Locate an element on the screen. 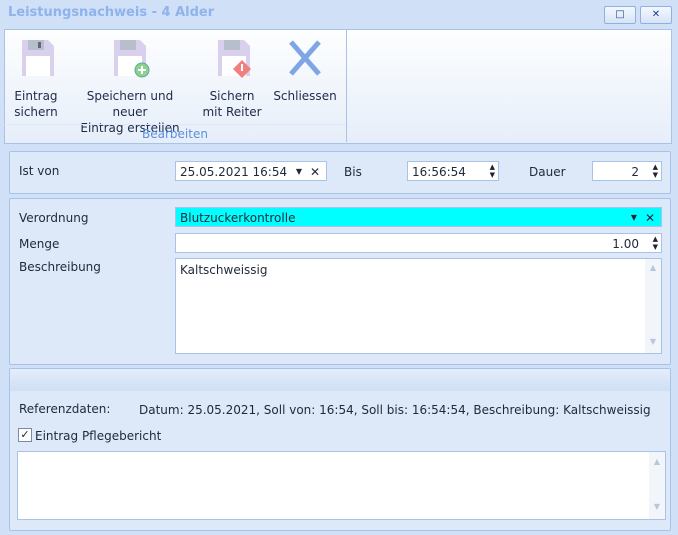 The width and height of the screenshot is (678, 535). ribbon-group-label: Bearbeiten is located at coordinates (175, 132).